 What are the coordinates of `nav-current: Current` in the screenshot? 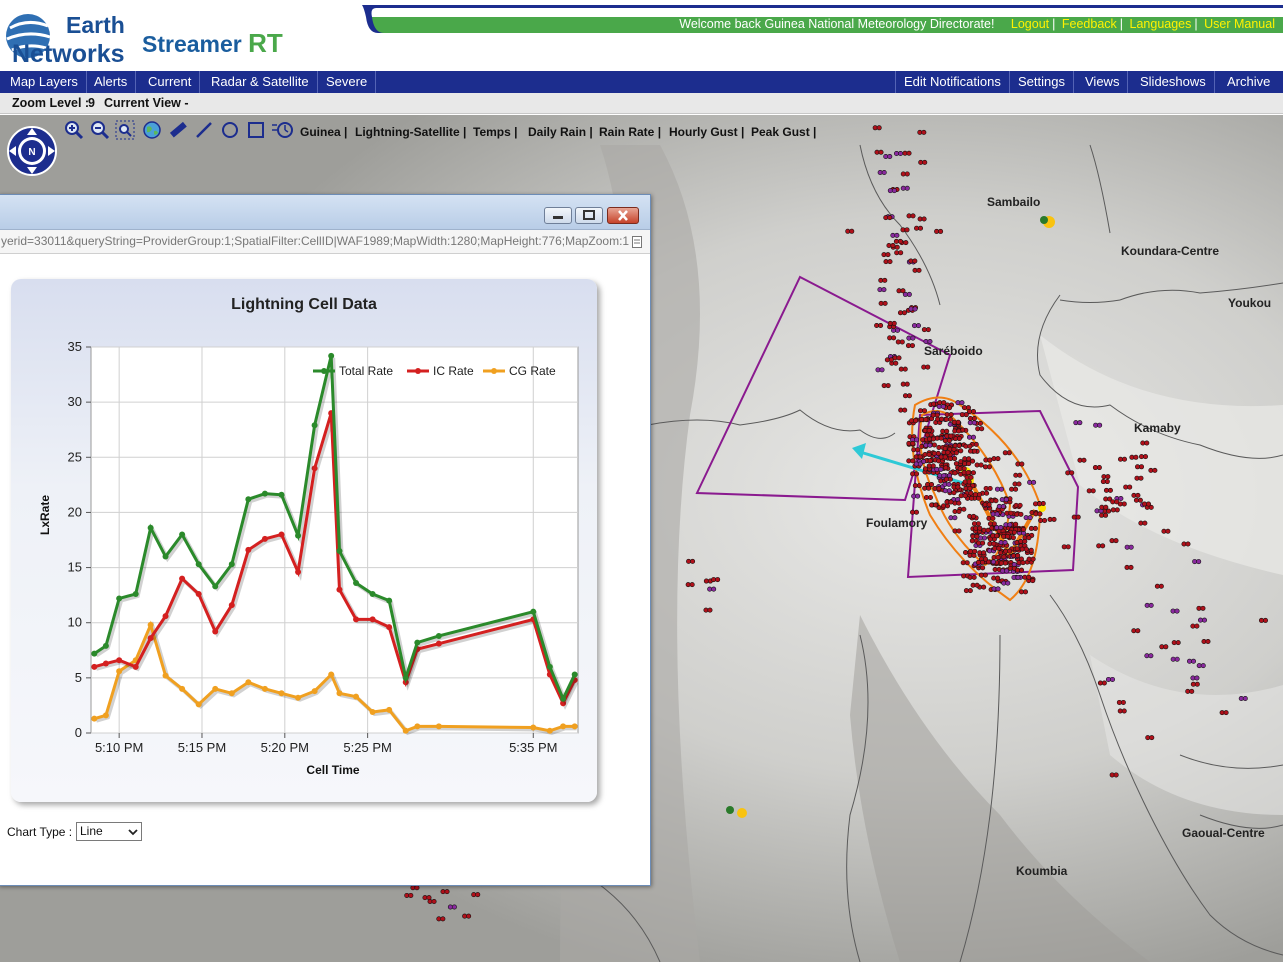 It's located at (170, 82).